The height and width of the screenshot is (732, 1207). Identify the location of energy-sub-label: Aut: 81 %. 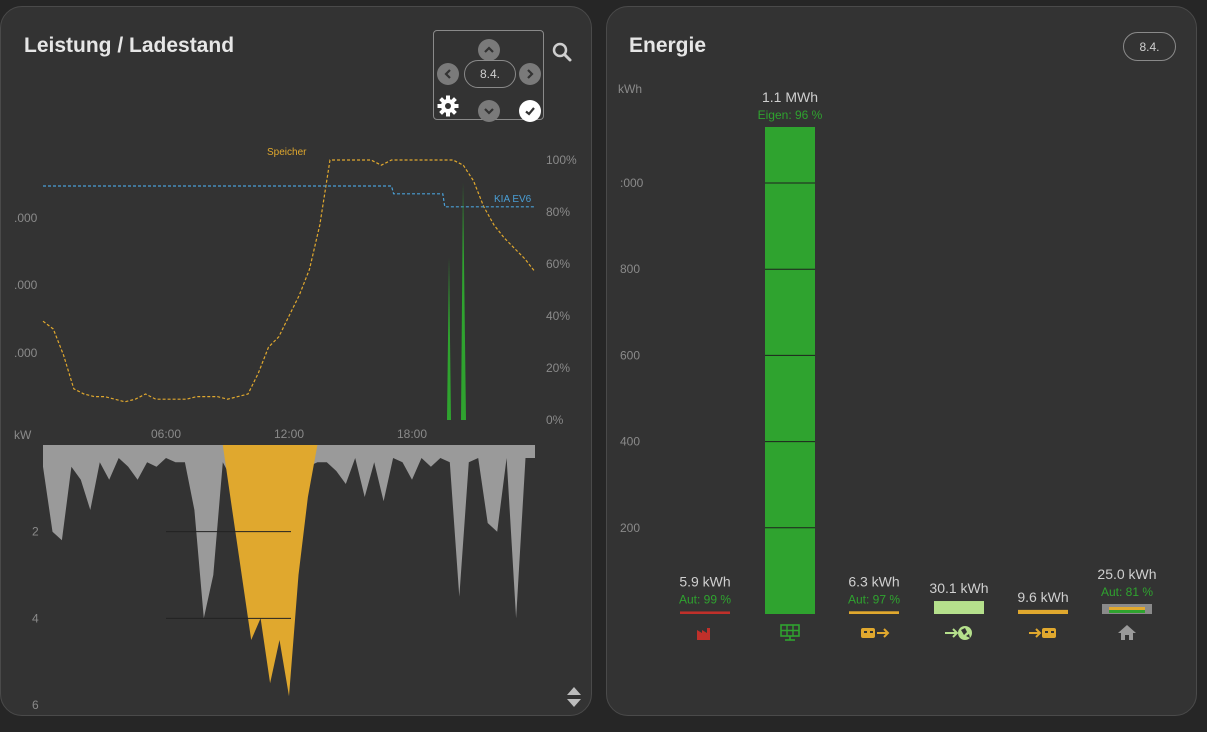
(1127, 592).